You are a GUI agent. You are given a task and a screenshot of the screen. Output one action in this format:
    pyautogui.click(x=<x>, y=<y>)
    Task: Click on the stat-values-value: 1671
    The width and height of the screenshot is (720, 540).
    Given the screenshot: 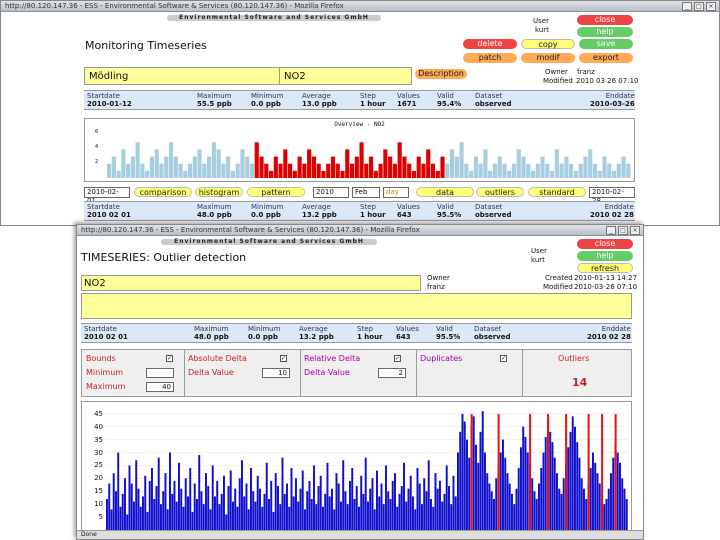 What is the action you would take?
    pyautogui.click(x=407, y=104)
    